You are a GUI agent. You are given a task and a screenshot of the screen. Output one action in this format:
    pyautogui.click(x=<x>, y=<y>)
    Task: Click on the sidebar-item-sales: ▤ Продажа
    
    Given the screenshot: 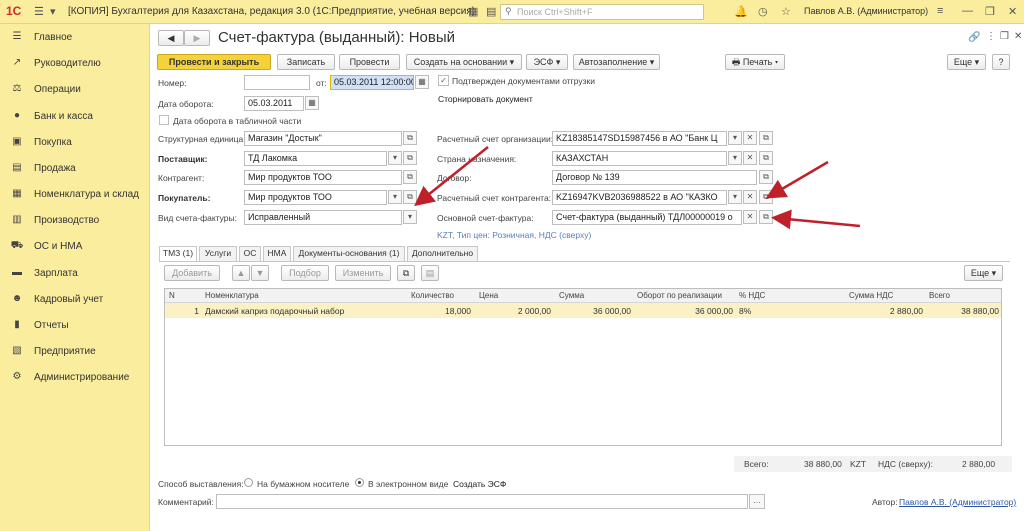 What is the action you would take?
    pyautogui.click(x=75, y=169)
    